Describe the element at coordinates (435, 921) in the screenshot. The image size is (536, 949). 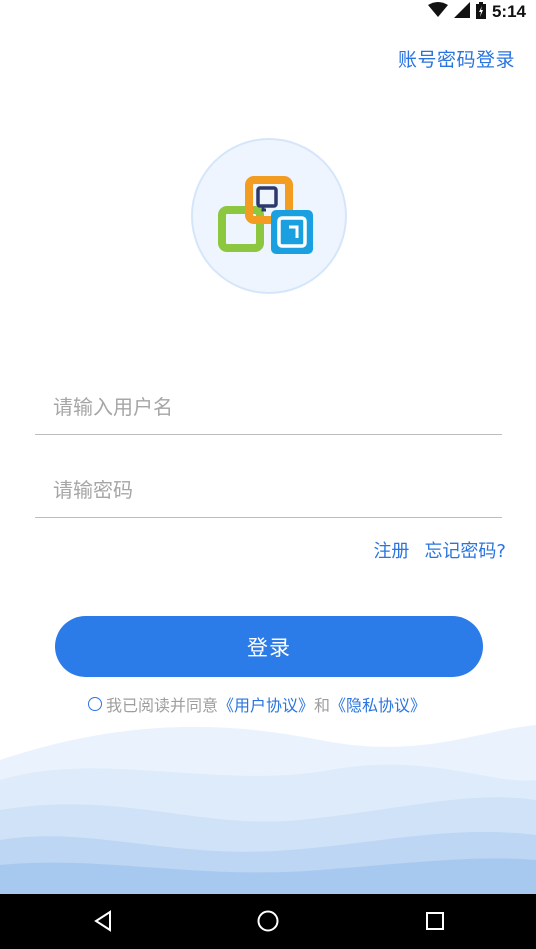
I see `recents-icon` at that location.